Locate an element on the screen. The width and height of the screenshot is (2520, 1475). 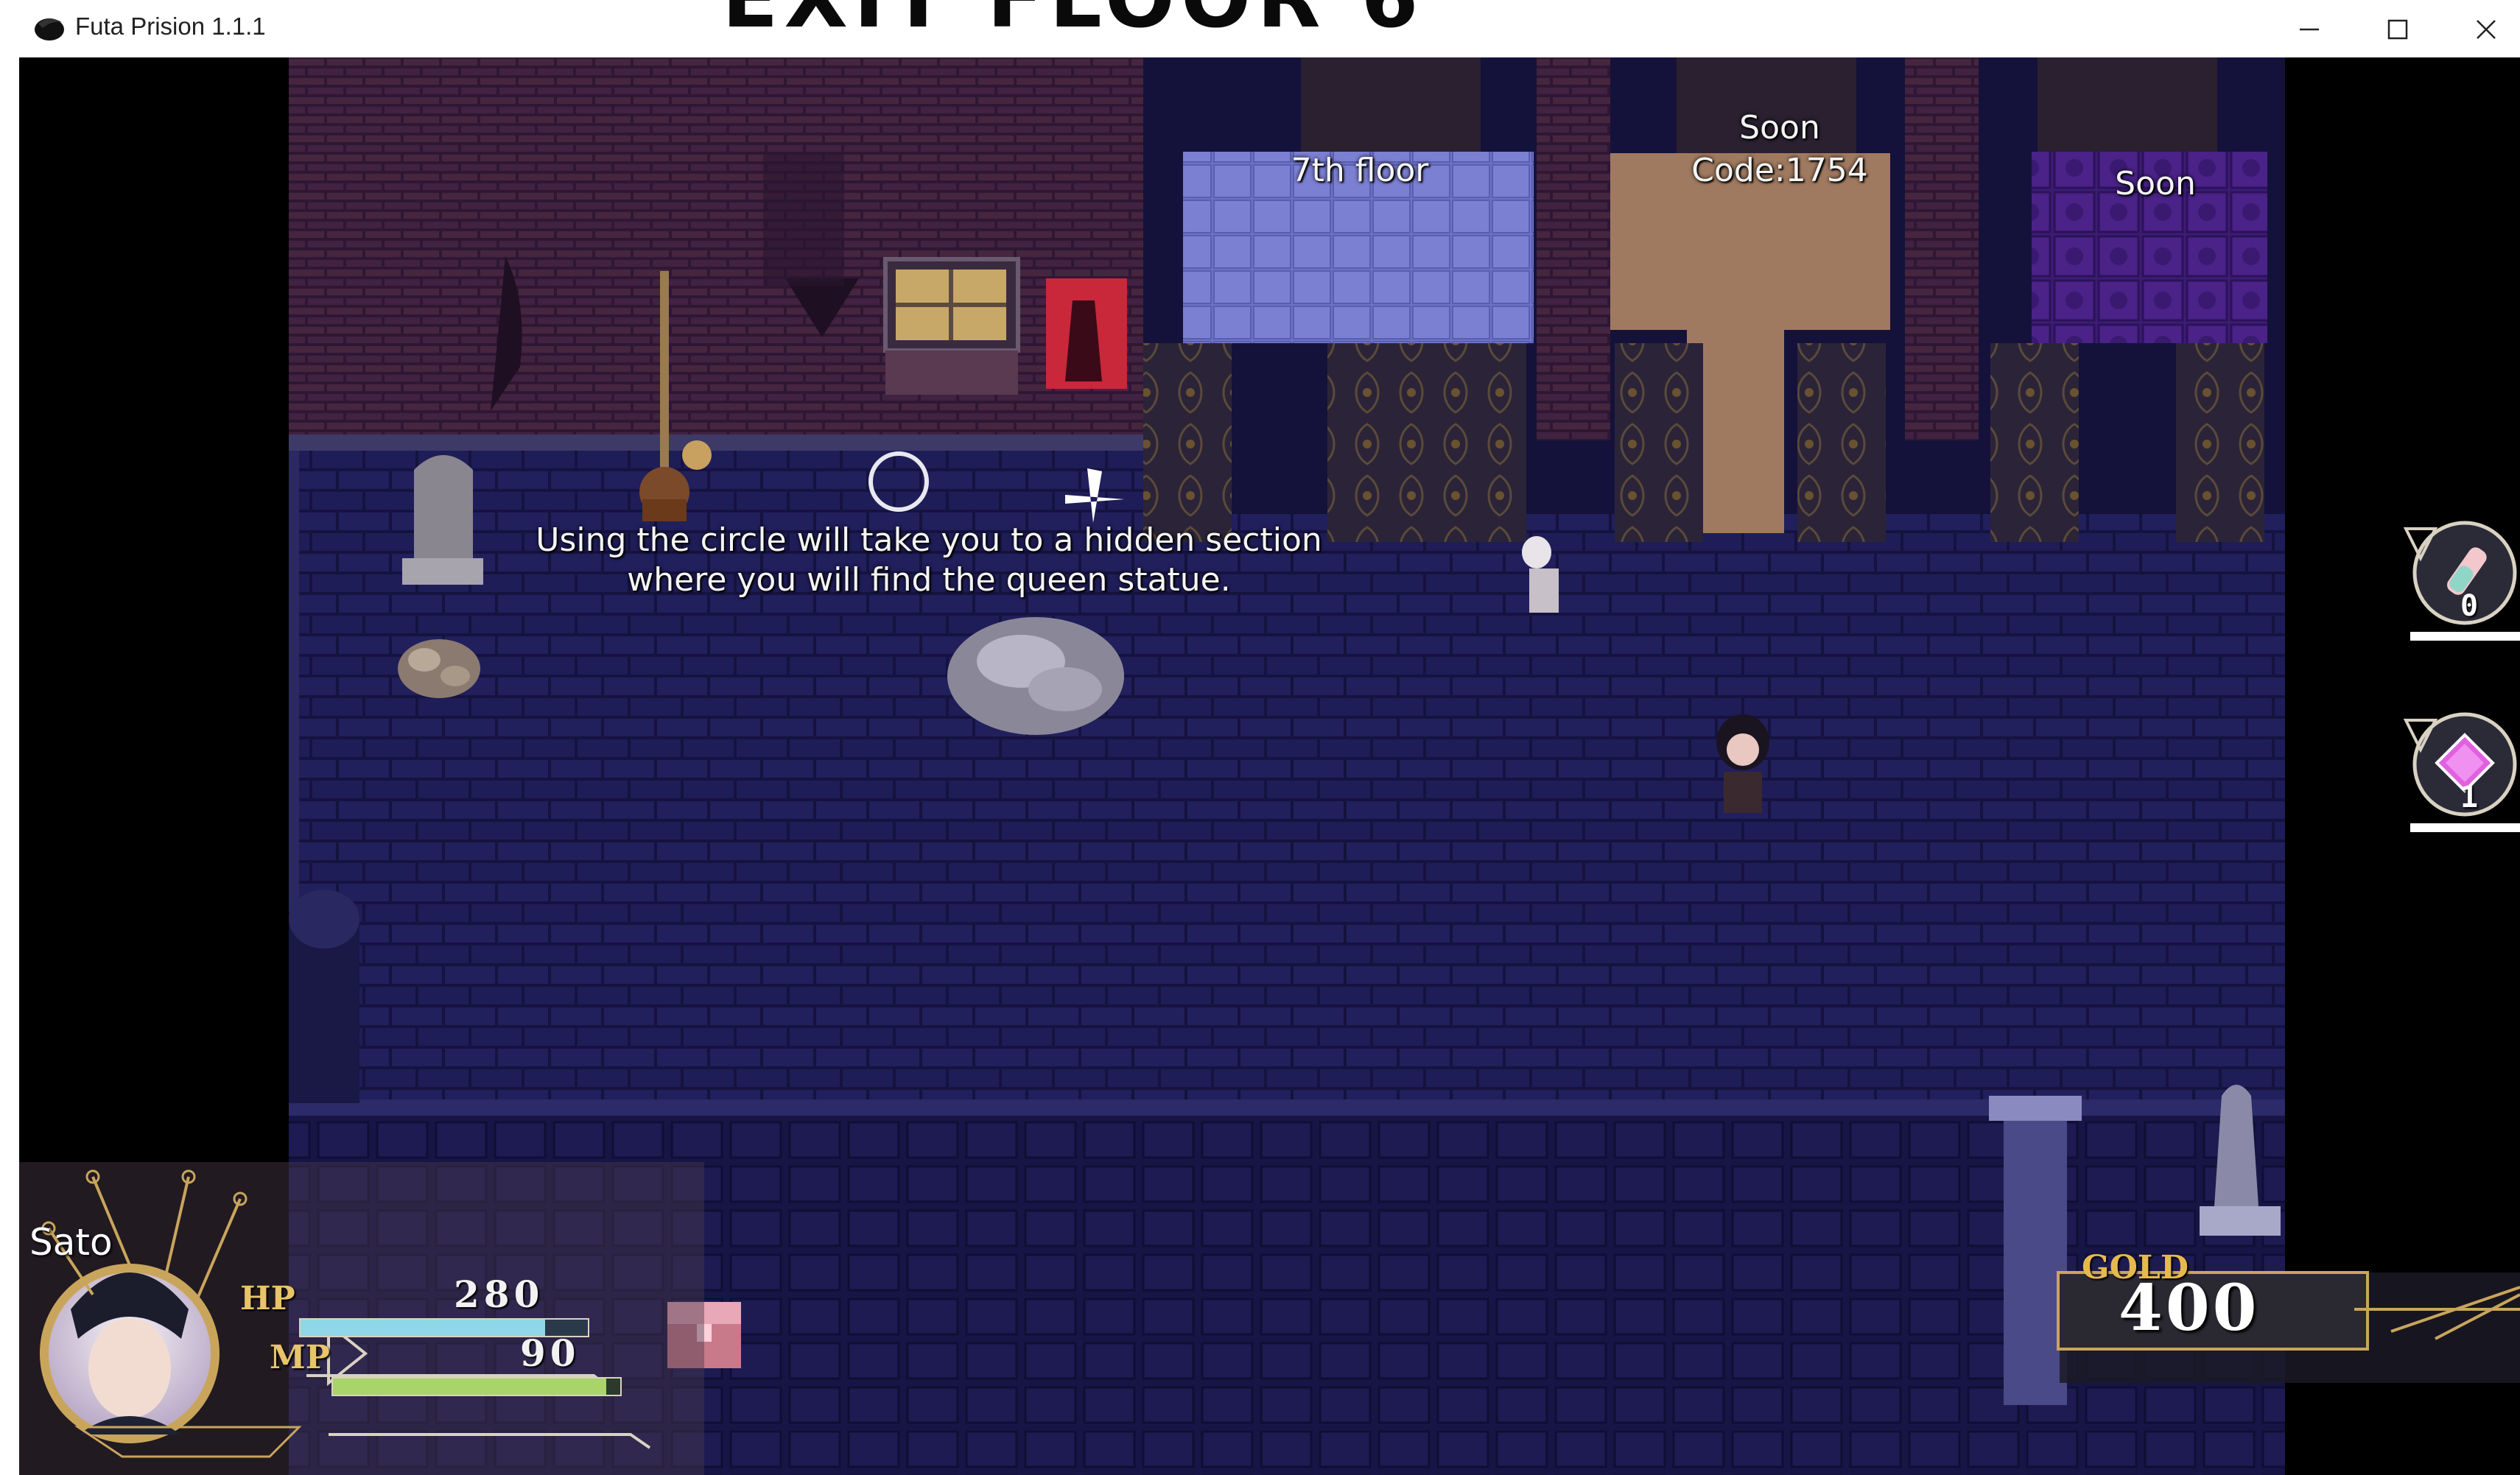
mp-bar is located at coordinates (476, 1386).